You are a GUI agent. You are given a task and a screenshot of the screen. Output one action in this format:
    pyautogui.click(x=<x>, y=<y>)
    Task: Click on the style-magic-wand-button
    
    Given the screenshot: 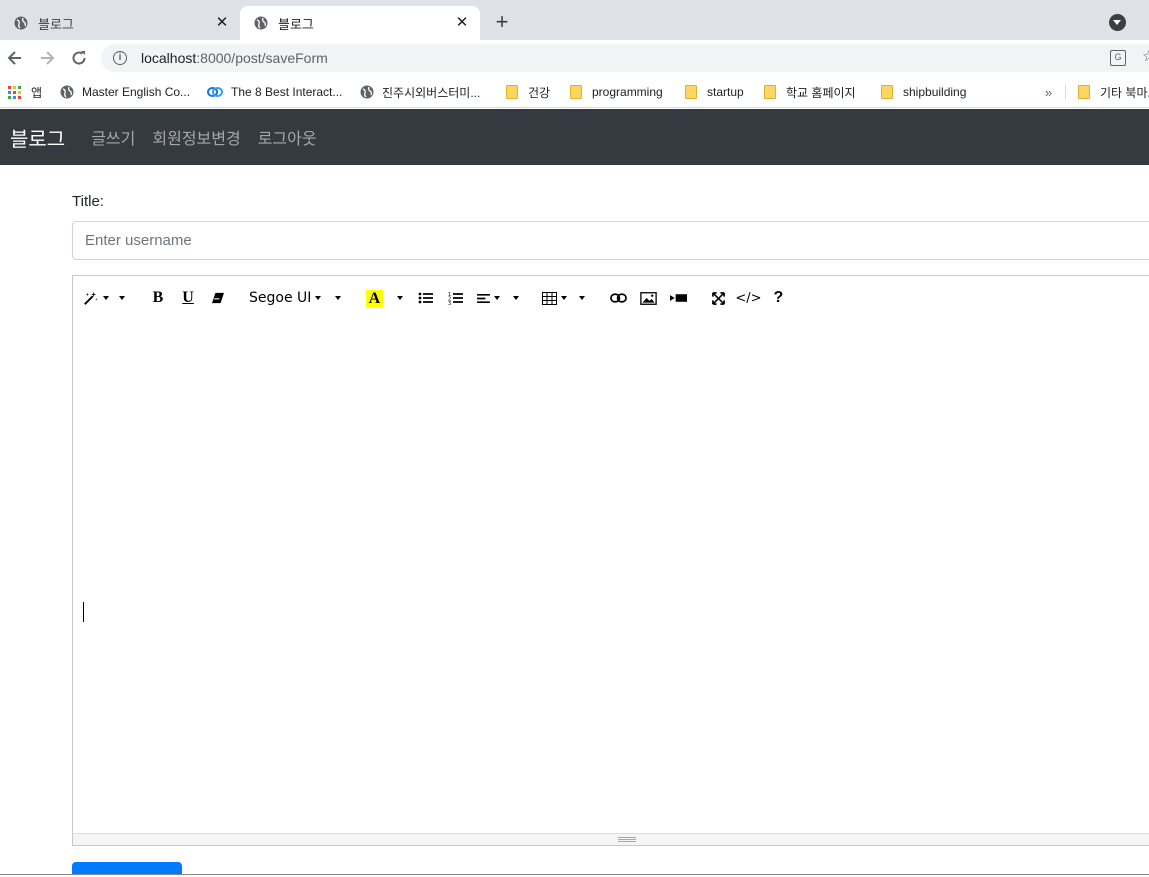 What is the action you would take?
    pyautogui.click(x=96, y=298)
    